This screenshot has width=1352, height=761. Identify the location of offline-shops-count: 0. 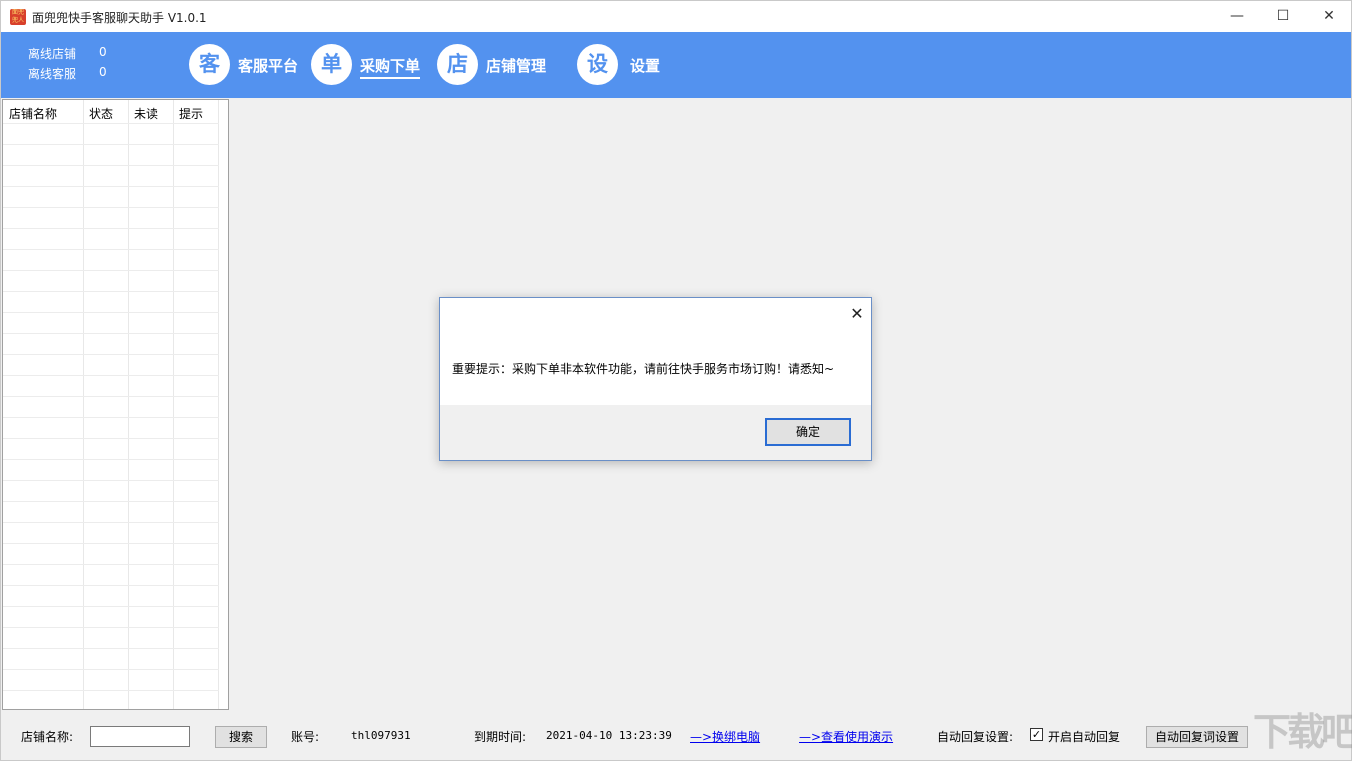
(103, 52).